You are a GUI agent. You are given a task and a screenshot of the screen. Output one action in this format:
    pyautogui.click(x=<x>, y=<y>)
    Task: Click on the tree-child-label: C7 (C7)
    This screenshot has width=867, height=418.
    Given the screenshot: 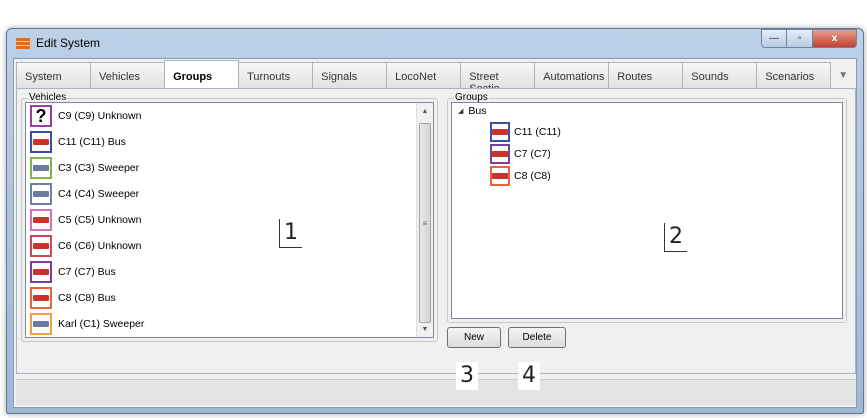 What is the action you would take?
    pyautogui.click(x=532, y=154)
    